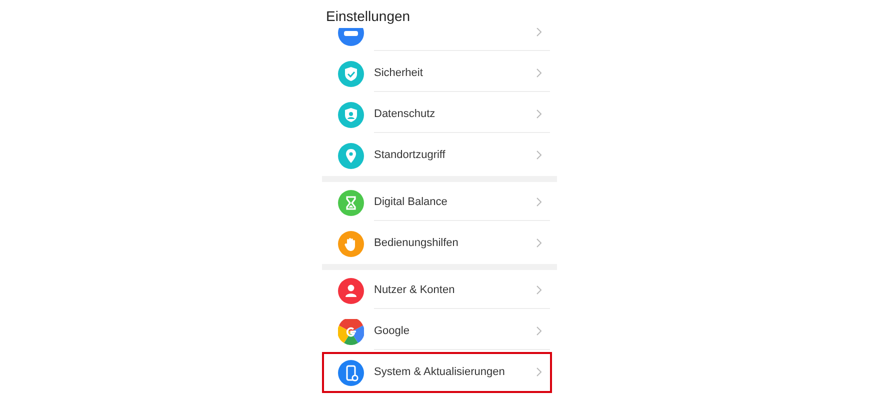 This screenshot has height=400, width=879. I want to click on settings-item: System & Aktualisierungen, so click(437, 372).